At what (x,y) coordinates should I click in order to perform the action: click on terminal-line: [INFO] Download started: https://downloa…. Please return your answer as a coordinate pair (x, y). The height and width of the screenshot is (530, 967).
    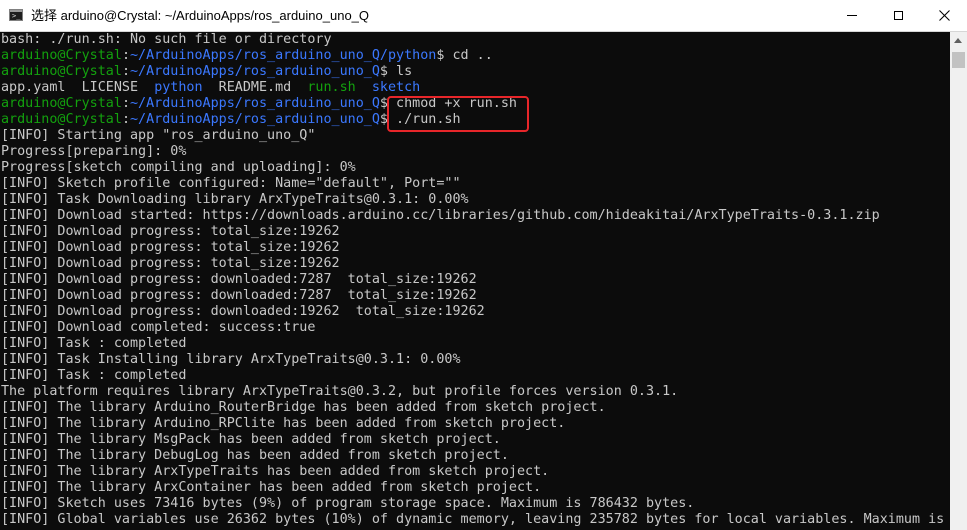
    Looking at the image, I should click on (475, 216).